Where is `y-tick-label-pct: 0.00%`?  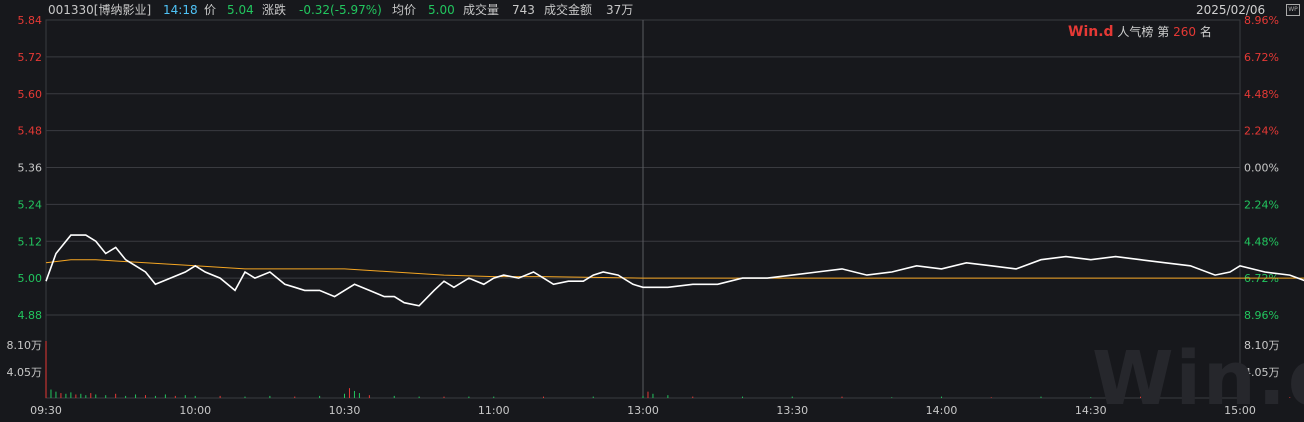 y-tick-label-pct: 0.00% is located at coordinates (1261, 168).